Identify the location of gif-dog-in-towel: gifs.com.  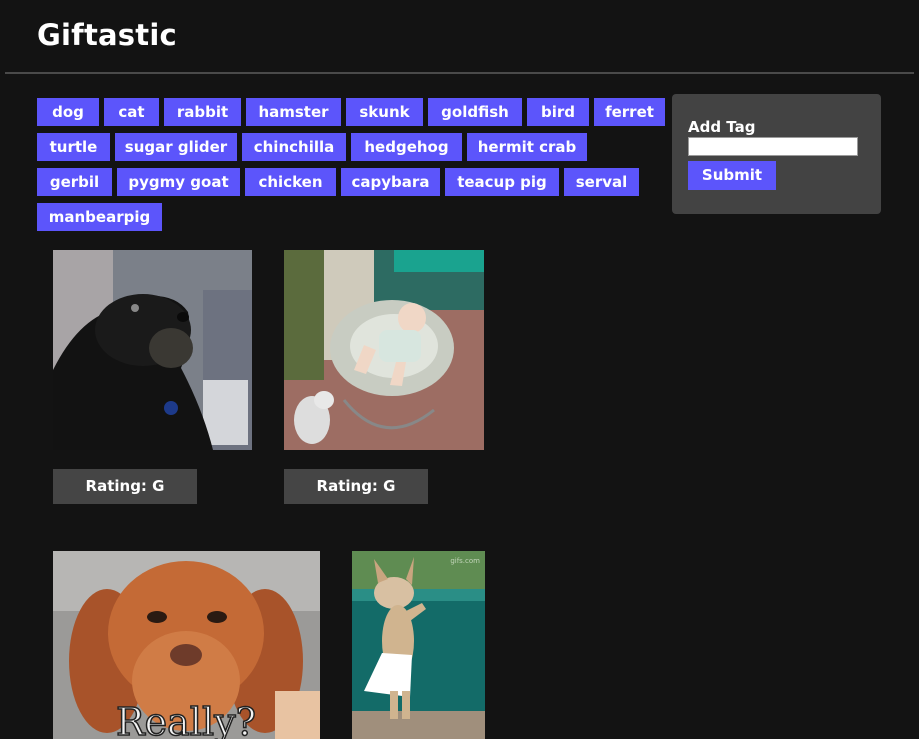
(418, 645).